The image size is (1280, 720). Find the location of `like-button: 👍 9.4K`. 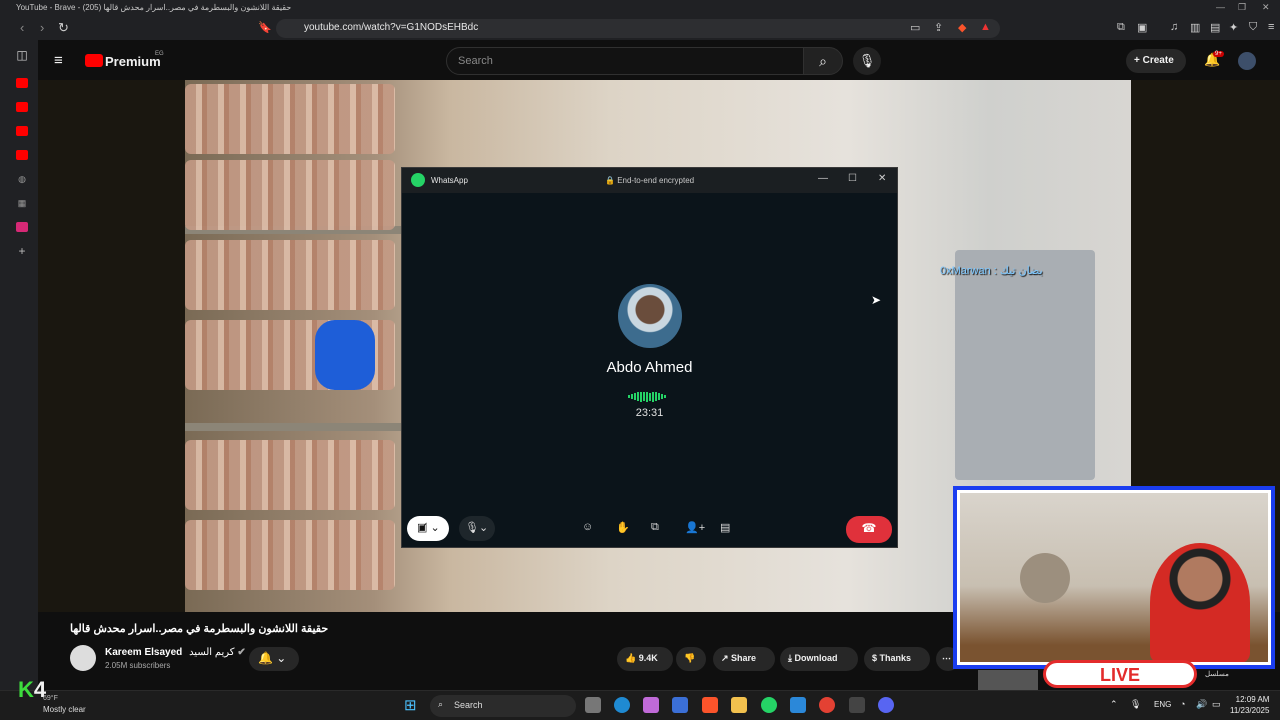

like-button: 👍 9.4K is located at coordinates (645, 659).